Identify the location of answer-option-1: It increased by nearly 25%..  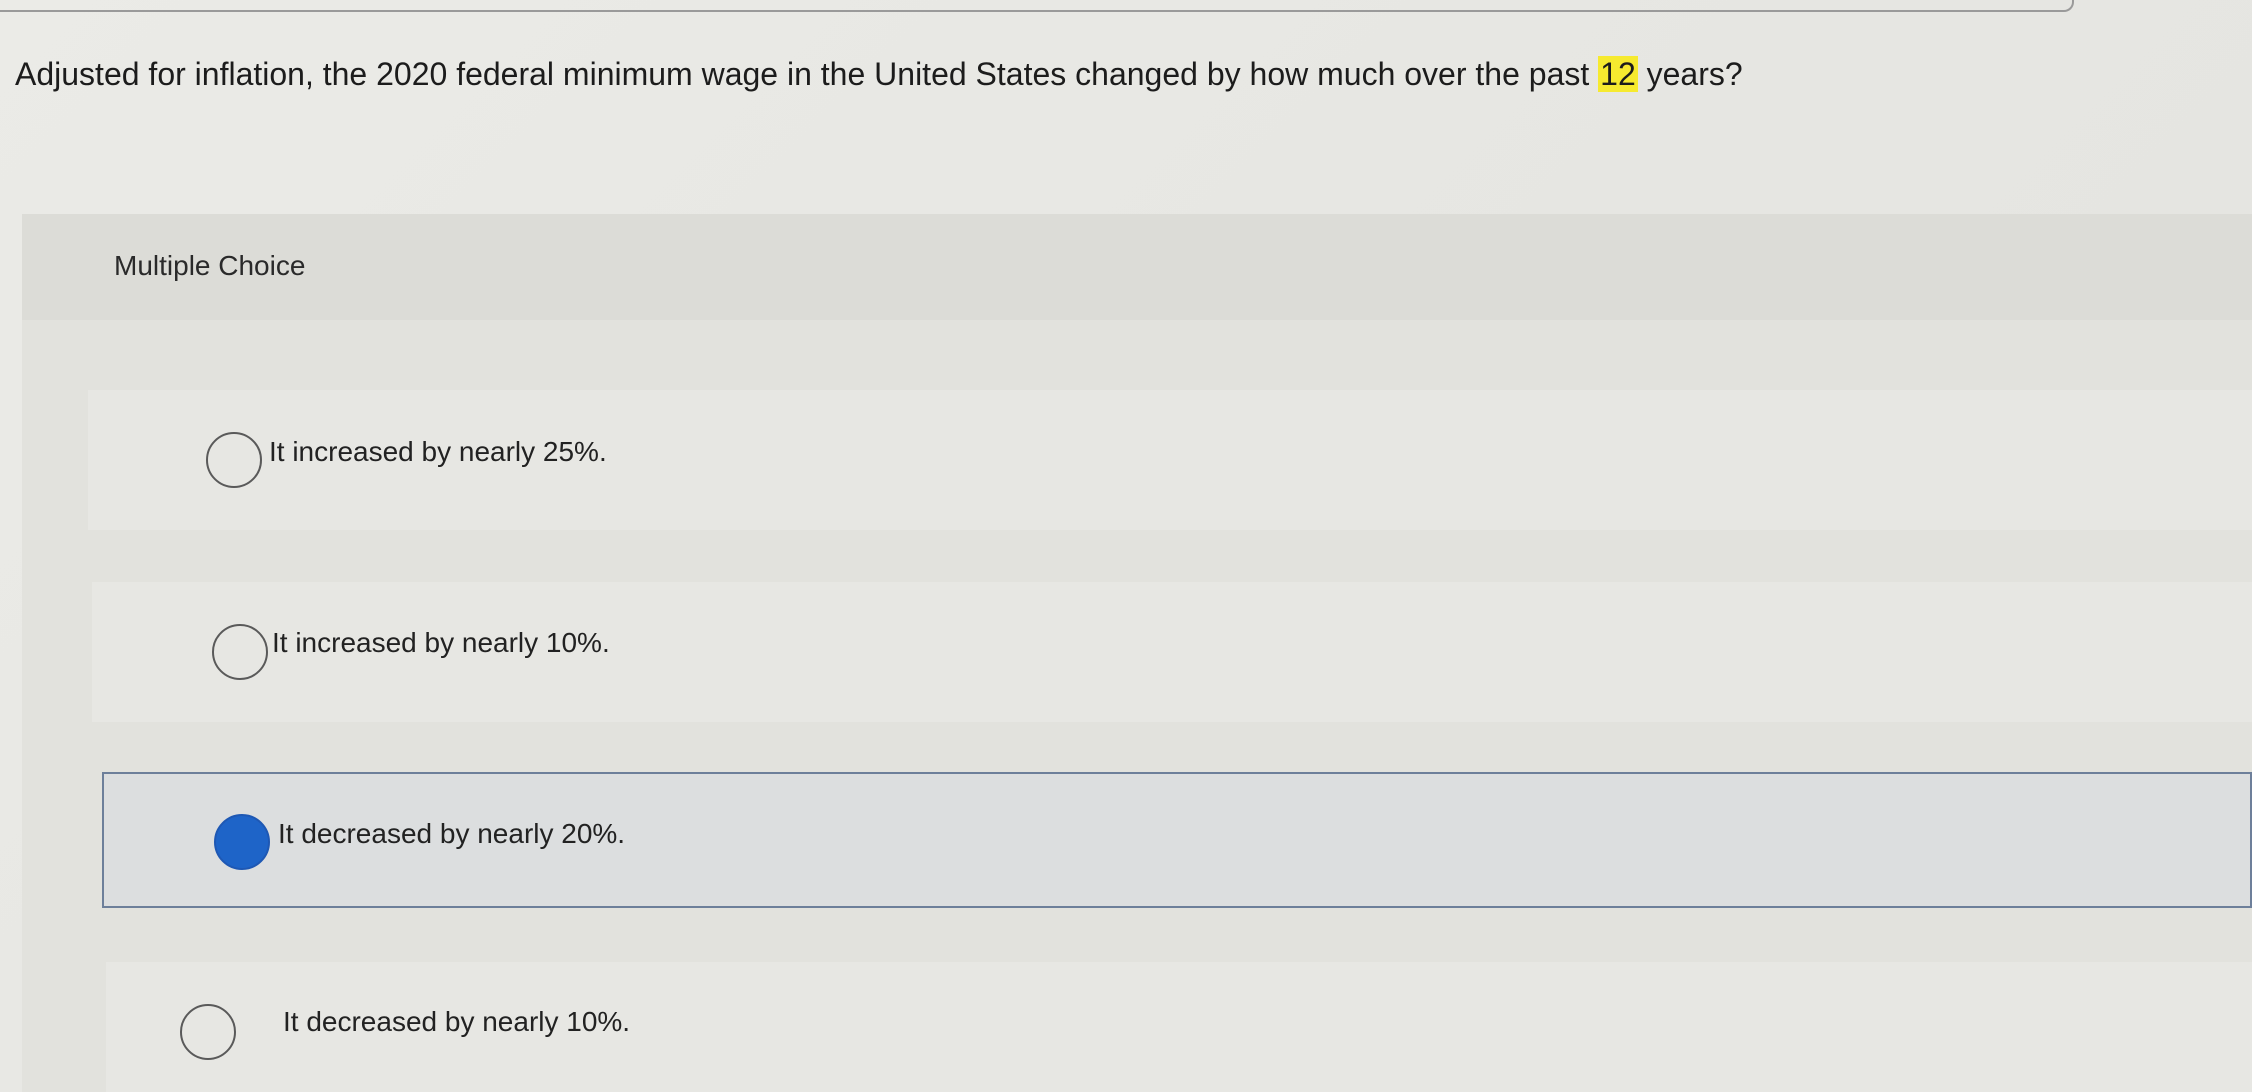
(1170, 460).